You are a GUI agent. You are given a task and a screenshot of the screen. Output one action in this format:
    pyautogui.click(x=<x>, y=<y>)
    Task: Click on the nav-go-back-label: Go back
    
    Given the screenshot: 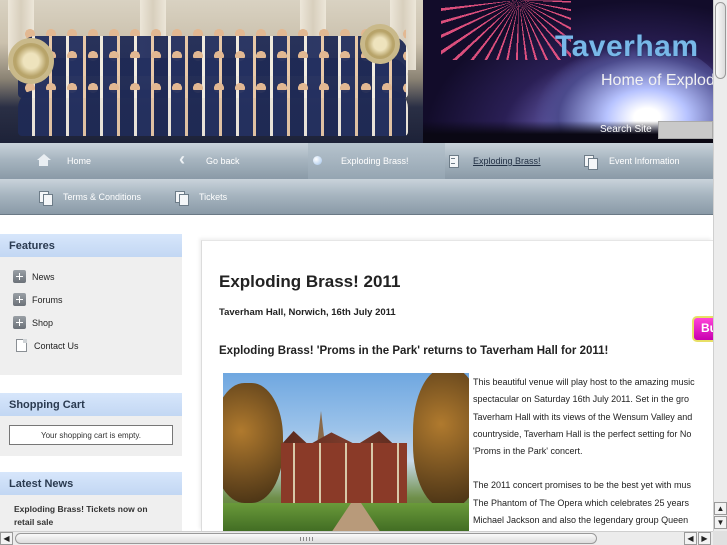 What is the action you would take?
    pyautogui.click(x=223, y=161)
    